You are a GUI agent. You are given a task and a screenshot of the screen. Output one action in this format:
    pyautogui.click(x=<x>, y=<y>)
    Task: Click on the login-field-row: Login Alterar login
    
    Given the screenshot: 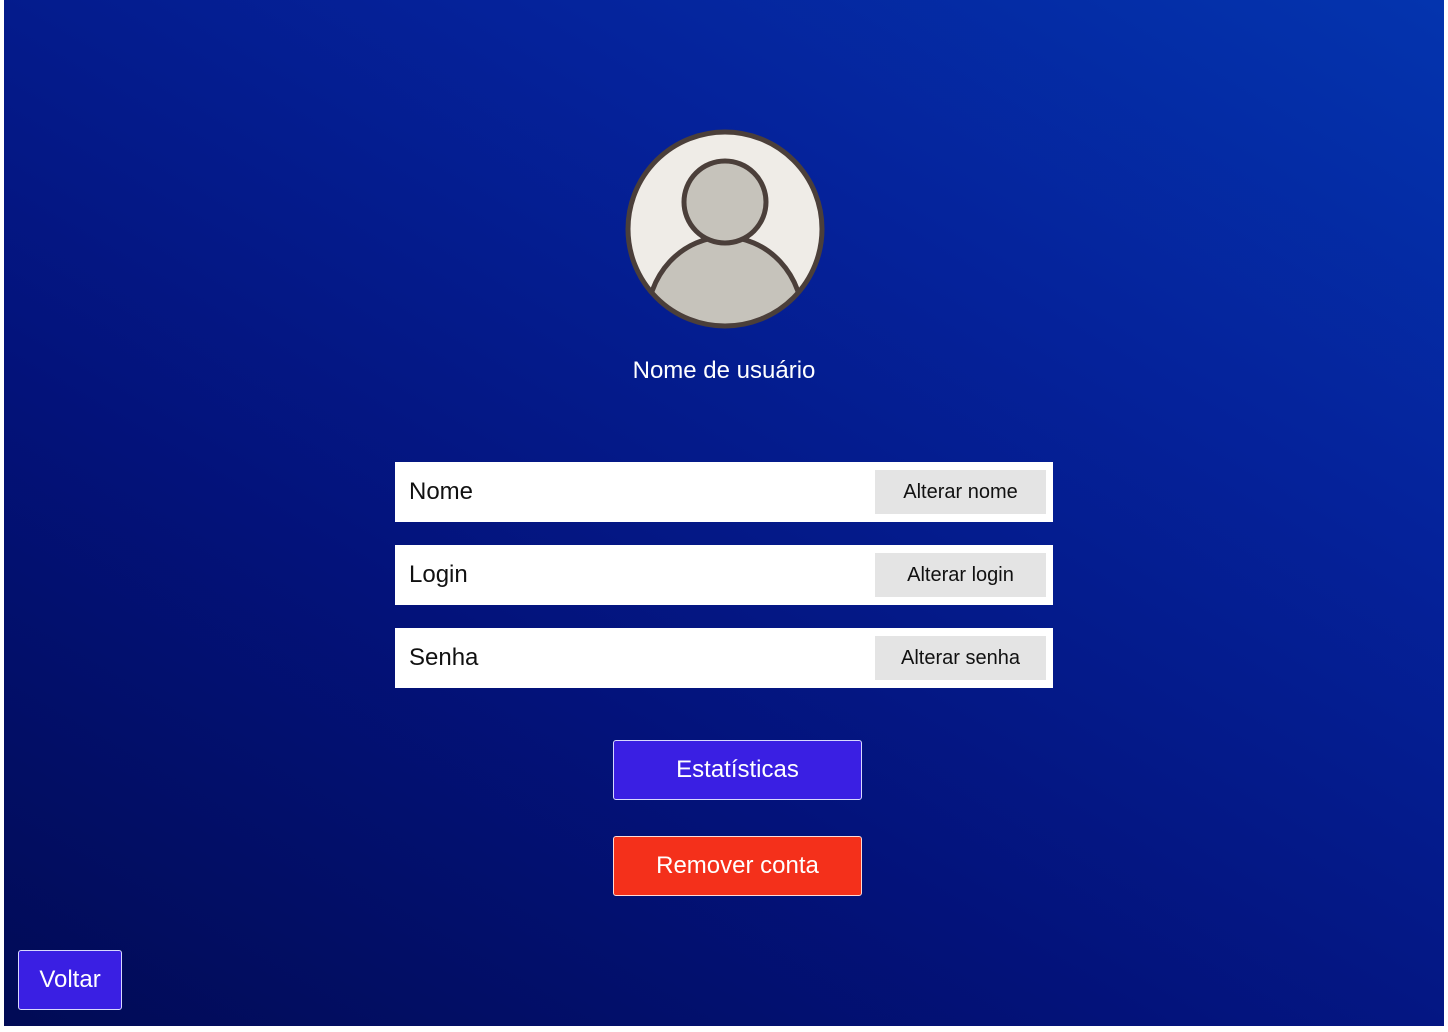 What is the action you would take?
    pyautogui.click(x=724, y=575)
    